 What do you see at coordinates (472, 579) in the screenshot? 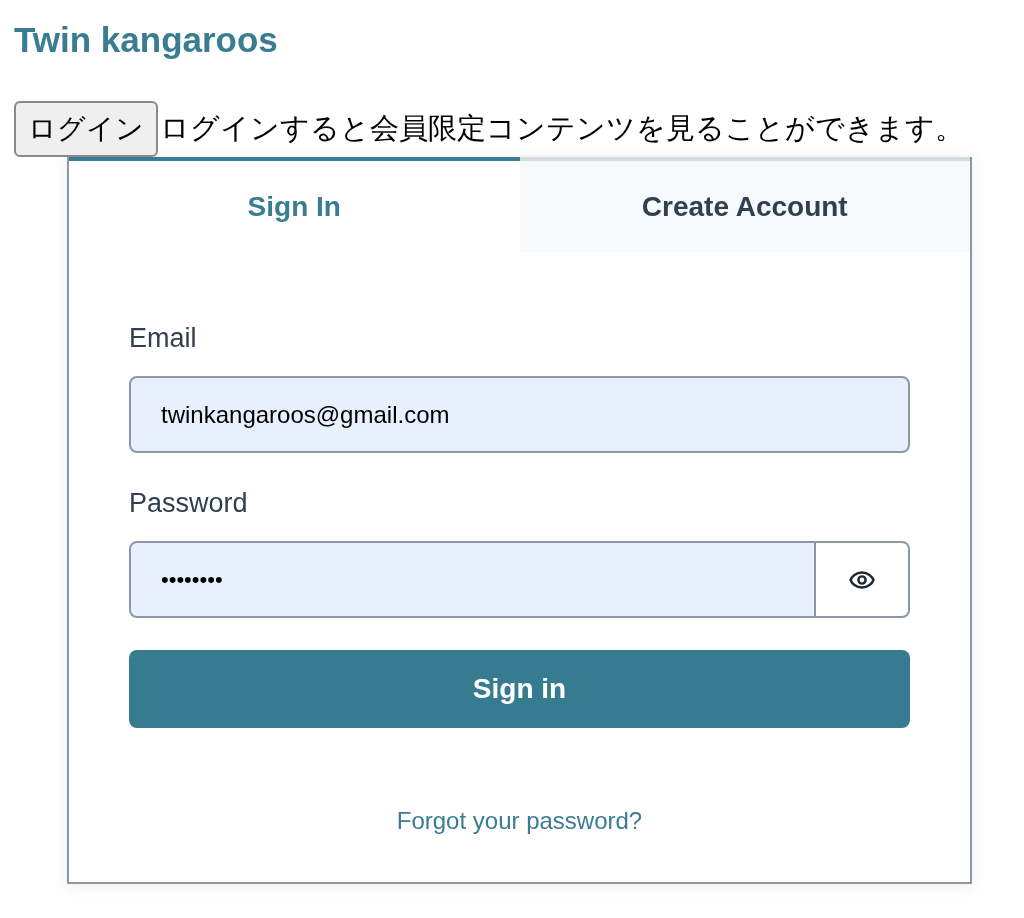
I see `password-field: ••••••••` at bounding box center [472, 579].